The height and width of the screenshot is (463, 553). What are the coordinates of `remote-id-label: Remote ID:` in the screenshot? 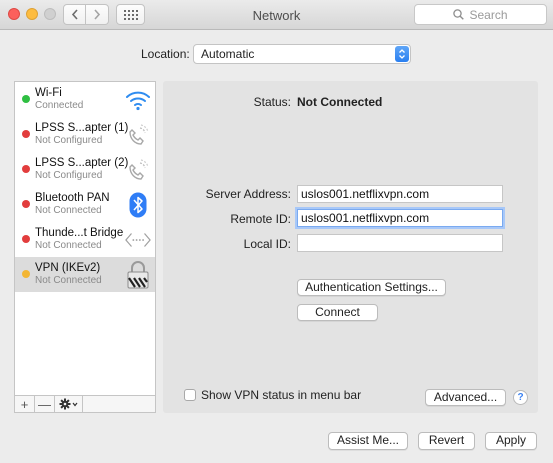 It's located at (260, 219).